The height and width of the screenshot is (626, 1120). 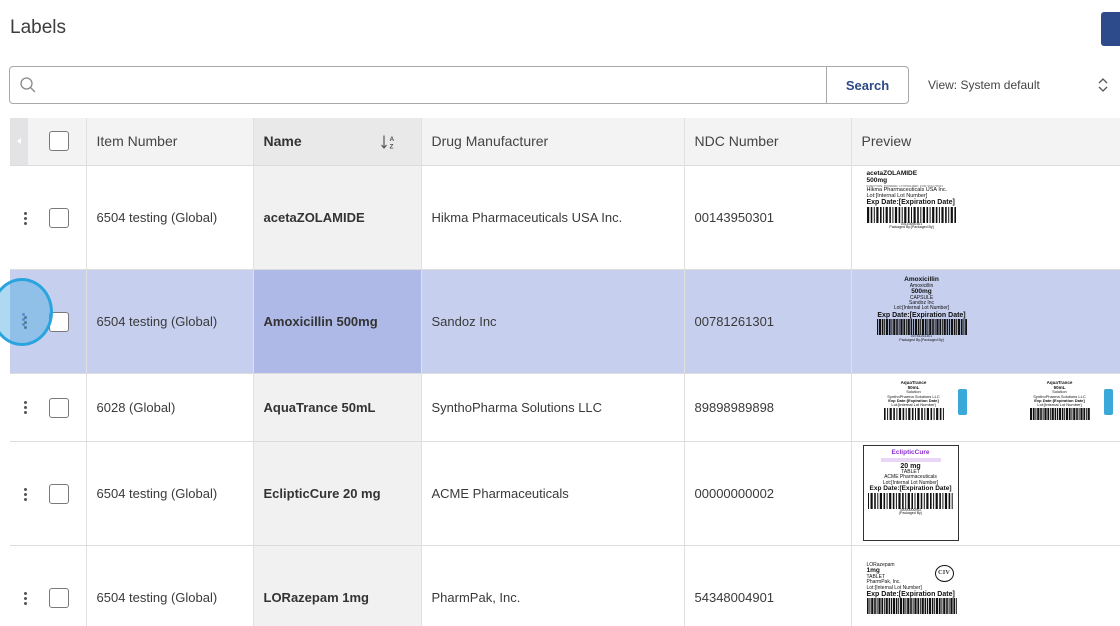 I want to click on name-cell: acetaZOLAMIDE, so click(x=337, y=217).